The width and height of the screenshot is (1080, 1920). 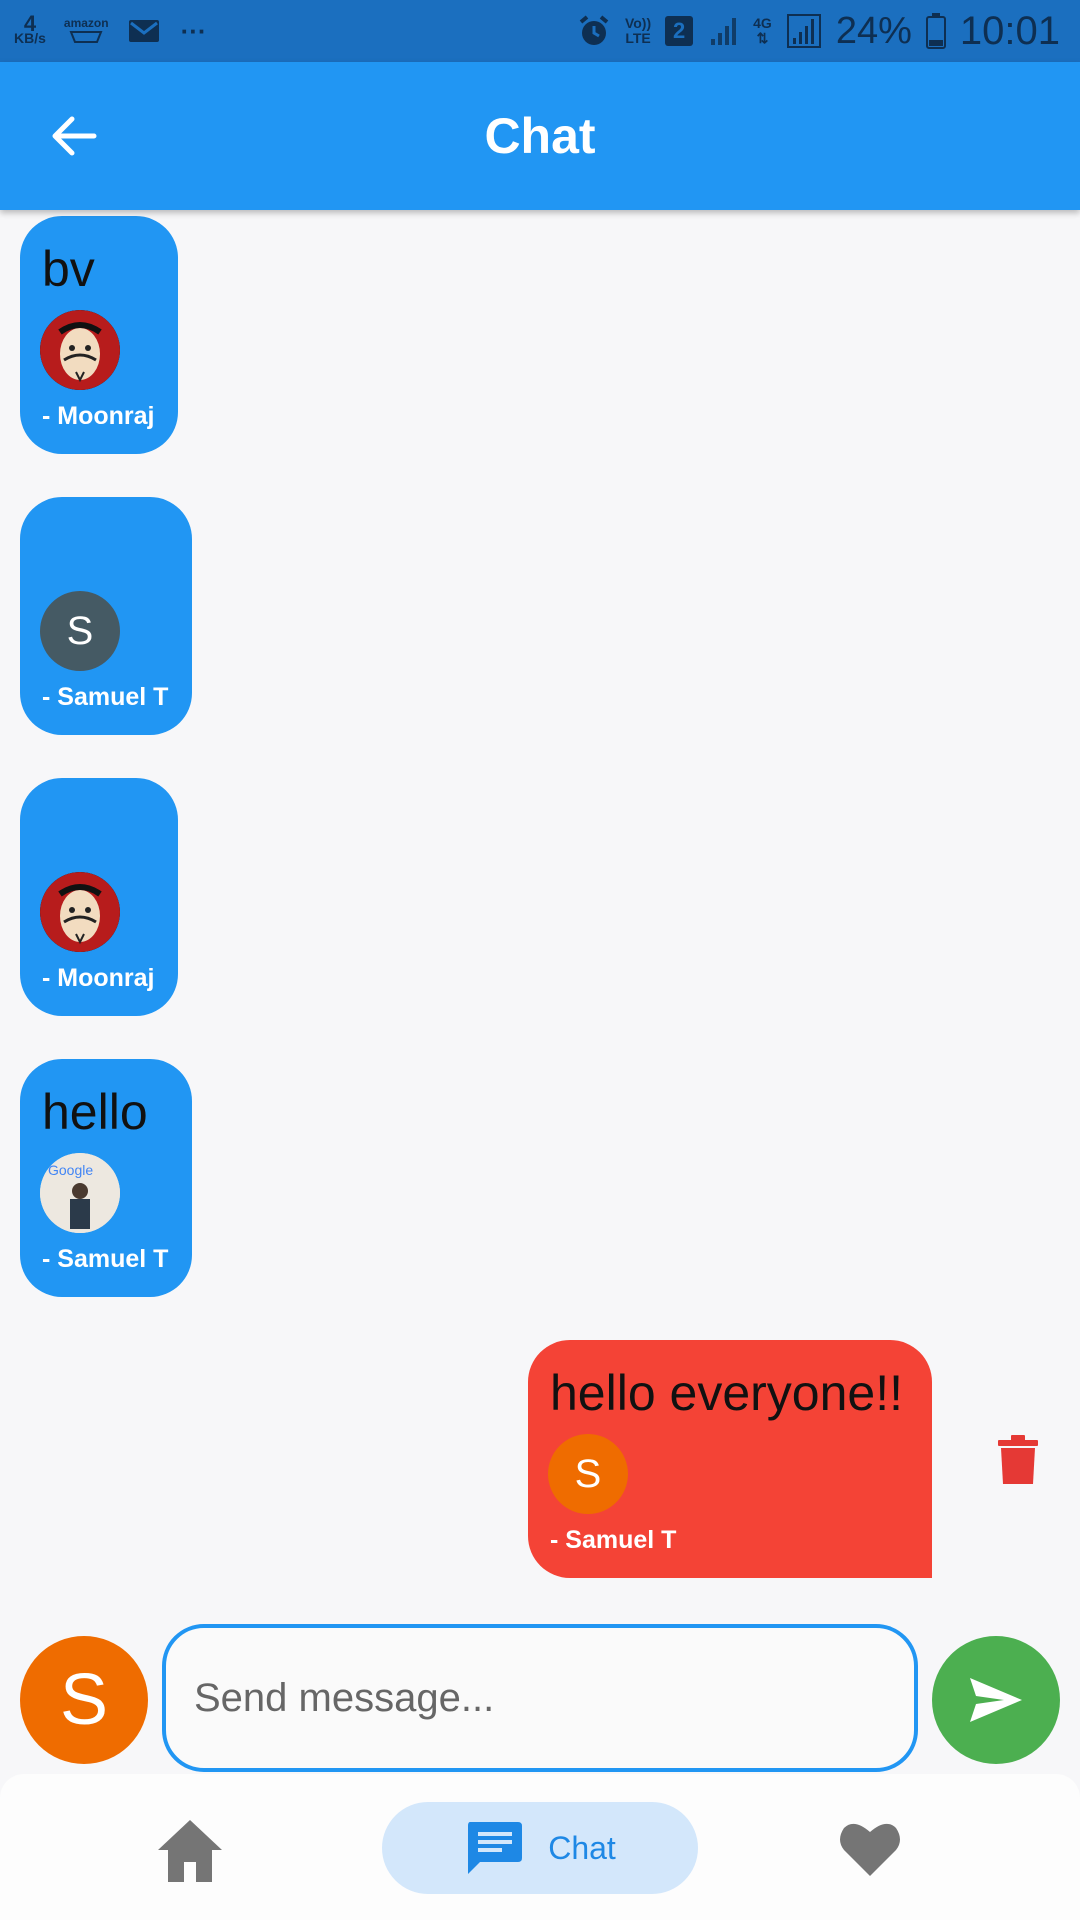 I want to click on nav-chat-label: Chat, so click(x=582, y=1847).